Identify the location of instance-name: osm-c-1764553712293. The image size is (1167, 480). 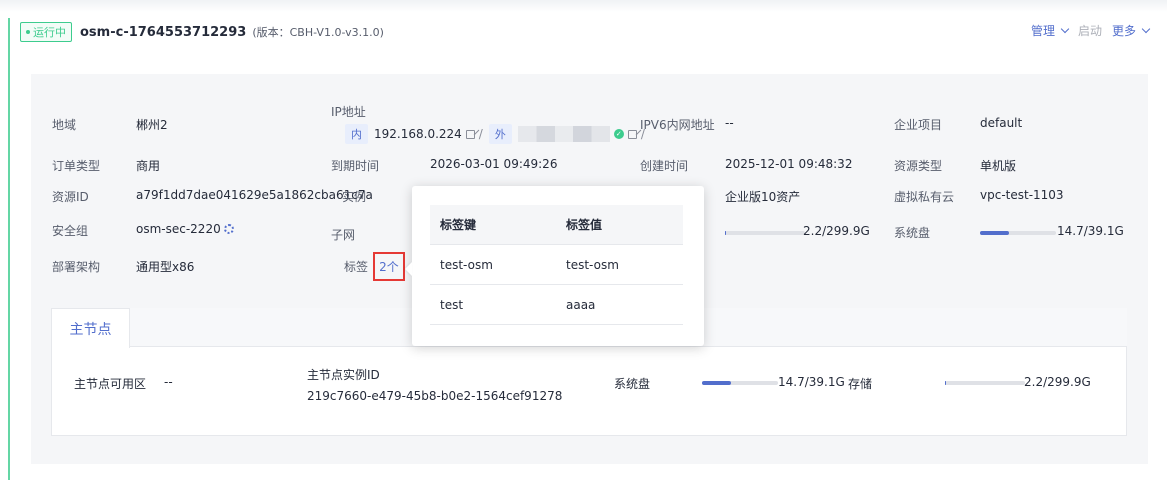
(163, 32).